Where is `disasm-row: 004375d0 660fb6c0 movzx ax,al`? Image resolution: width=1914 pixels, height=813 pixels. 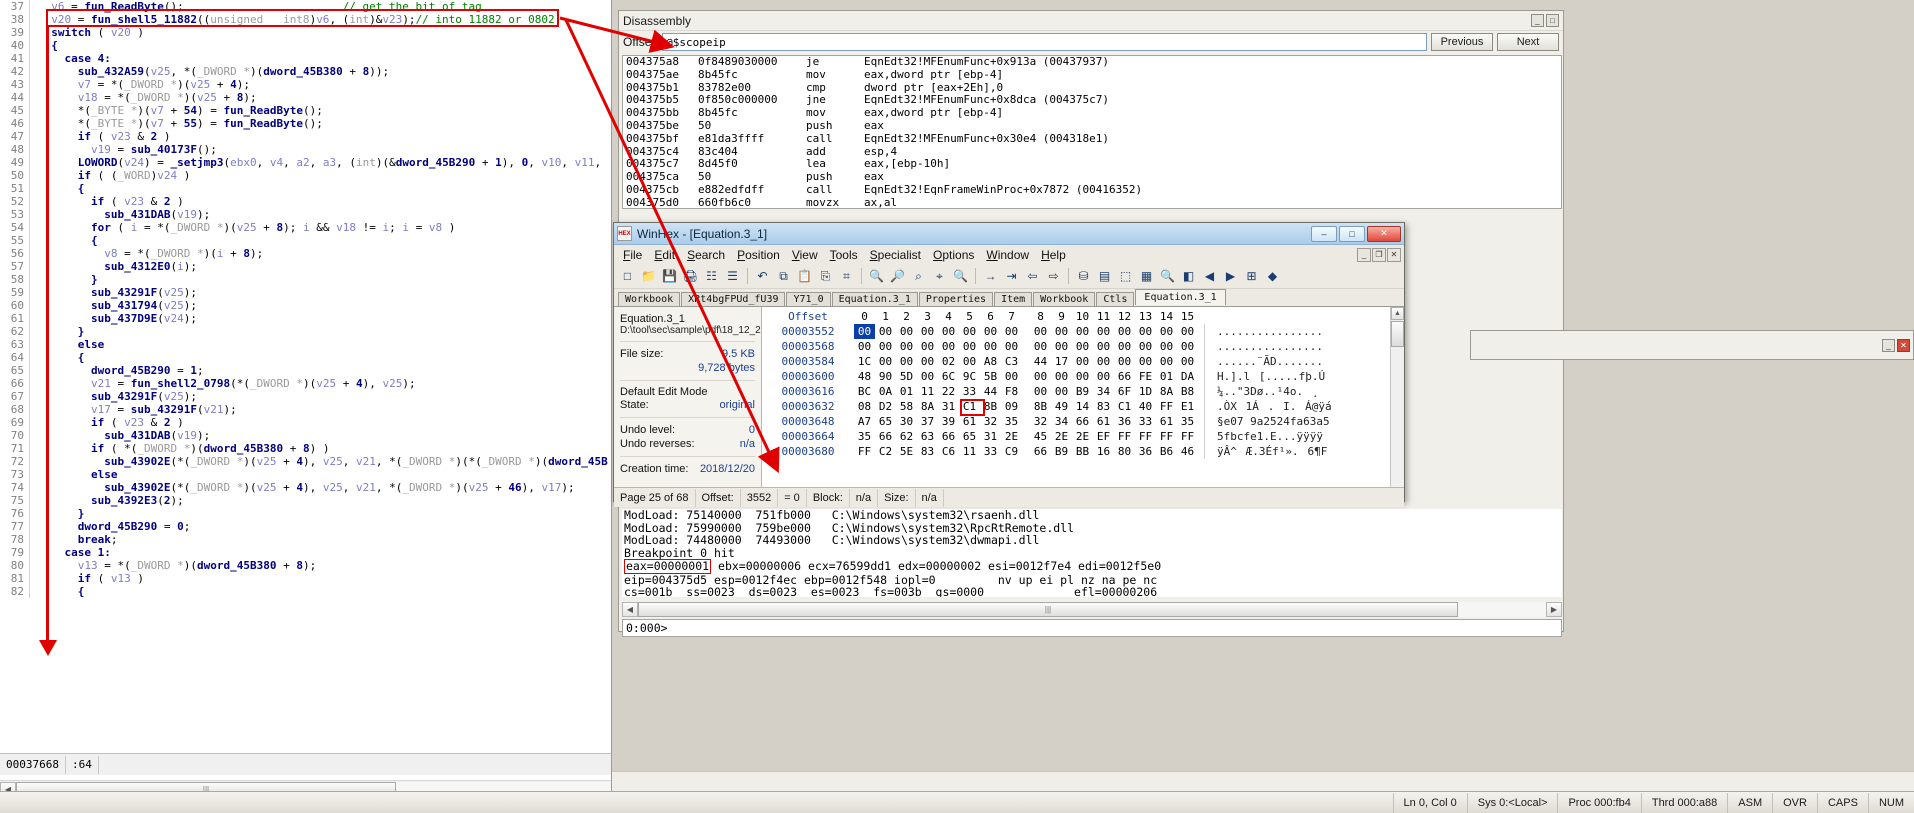
disasm-row: 004375d0 660fb6c0 movzx ax,al is located at coordinates (1092, 202).